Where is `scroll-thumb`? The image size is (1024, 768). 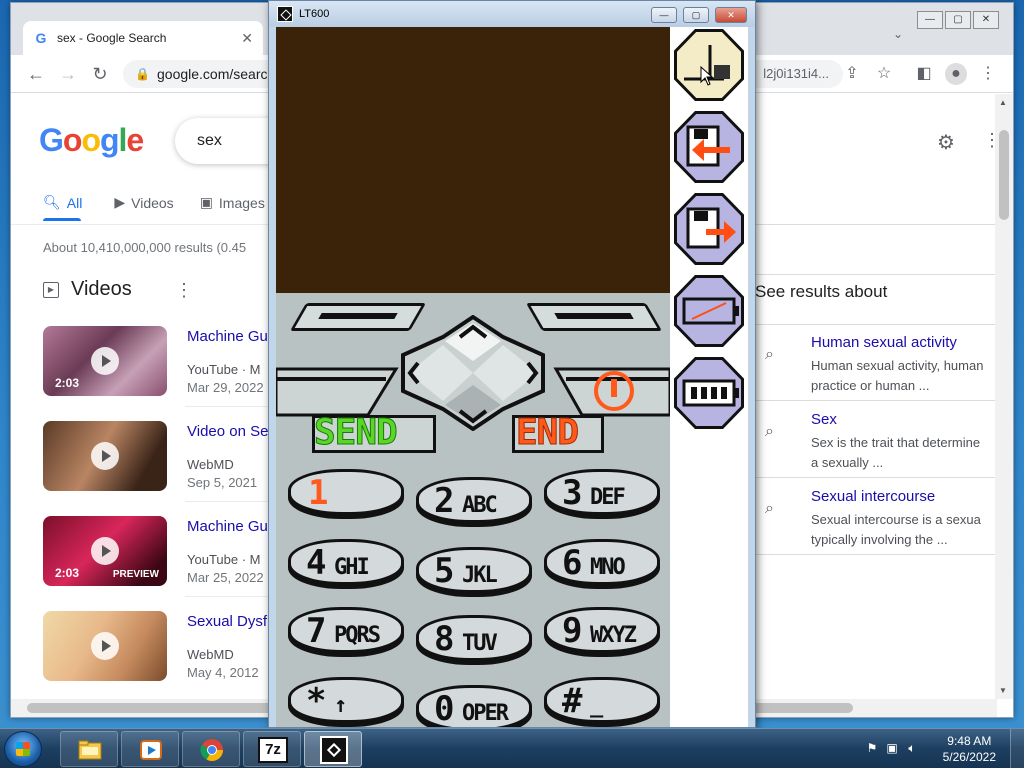
scroll-thumb is located at coordinates (1004, 175).